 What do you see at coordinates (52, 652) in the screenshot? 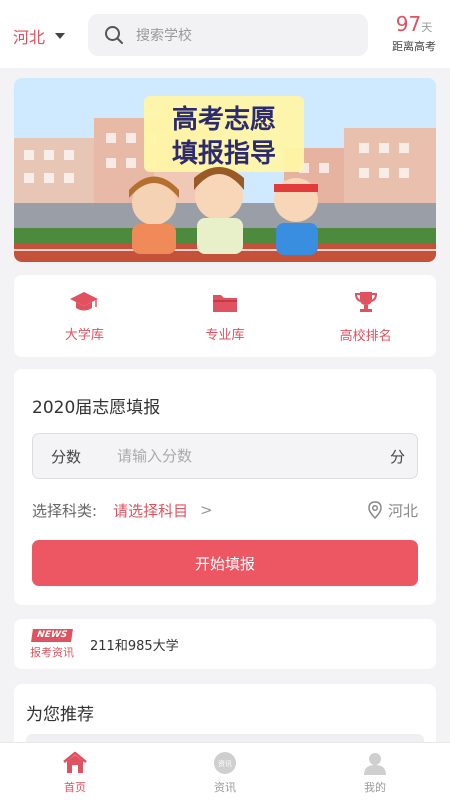
I see `news-badge-bottom: 报考资讯` at bounding box center [52, 652].